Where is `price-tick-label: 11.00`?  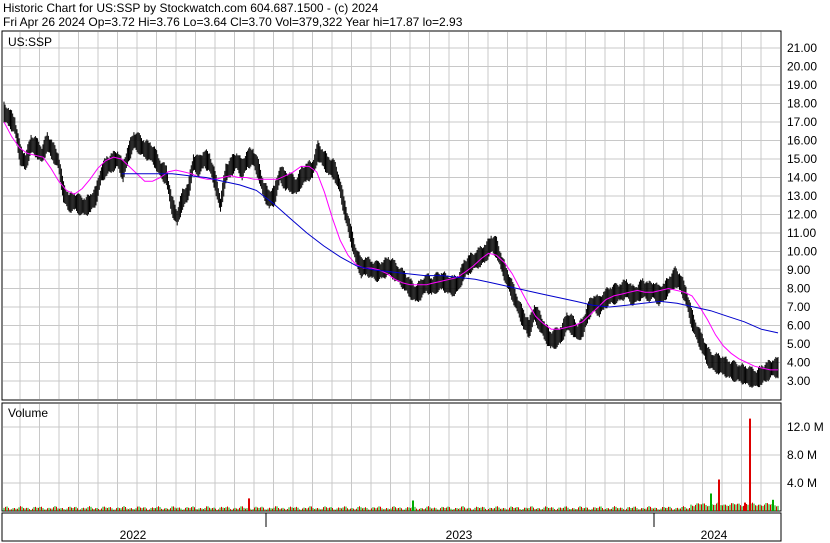 price-tick-label: 11.00 is located at coordinates (801, 233).